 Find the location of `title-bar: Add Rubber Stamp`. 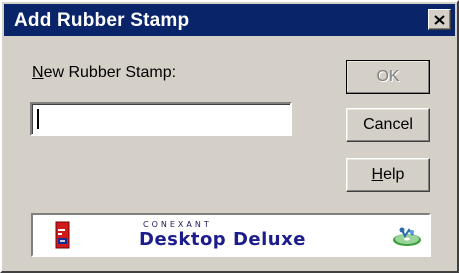

title-bar: Add Rubber Stamp is located at coordinates (229, 20).